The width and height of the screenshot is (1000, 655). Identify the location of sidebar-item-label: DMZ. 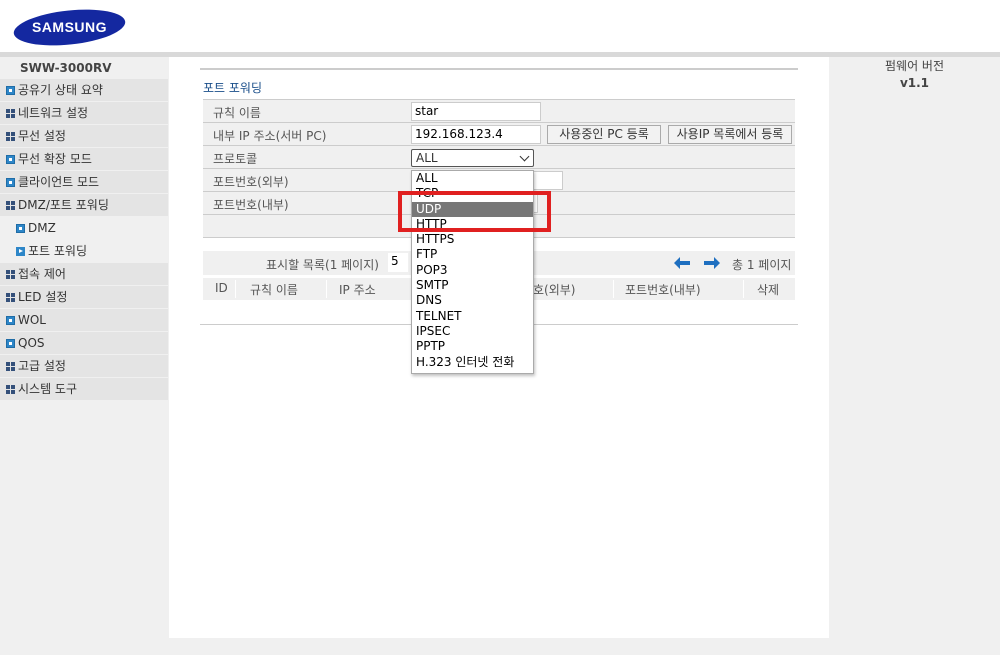
(42, 228).